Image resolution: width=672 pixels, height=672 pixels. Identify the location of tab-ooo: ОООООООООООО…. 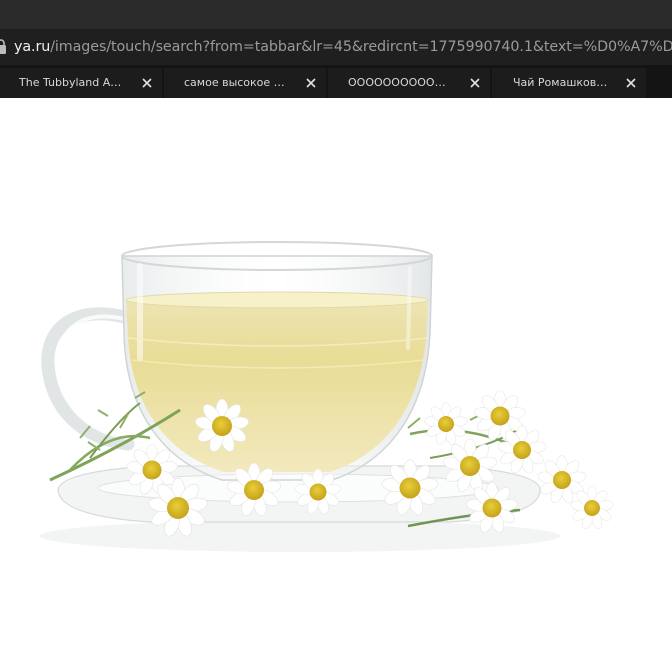
(409, 83).